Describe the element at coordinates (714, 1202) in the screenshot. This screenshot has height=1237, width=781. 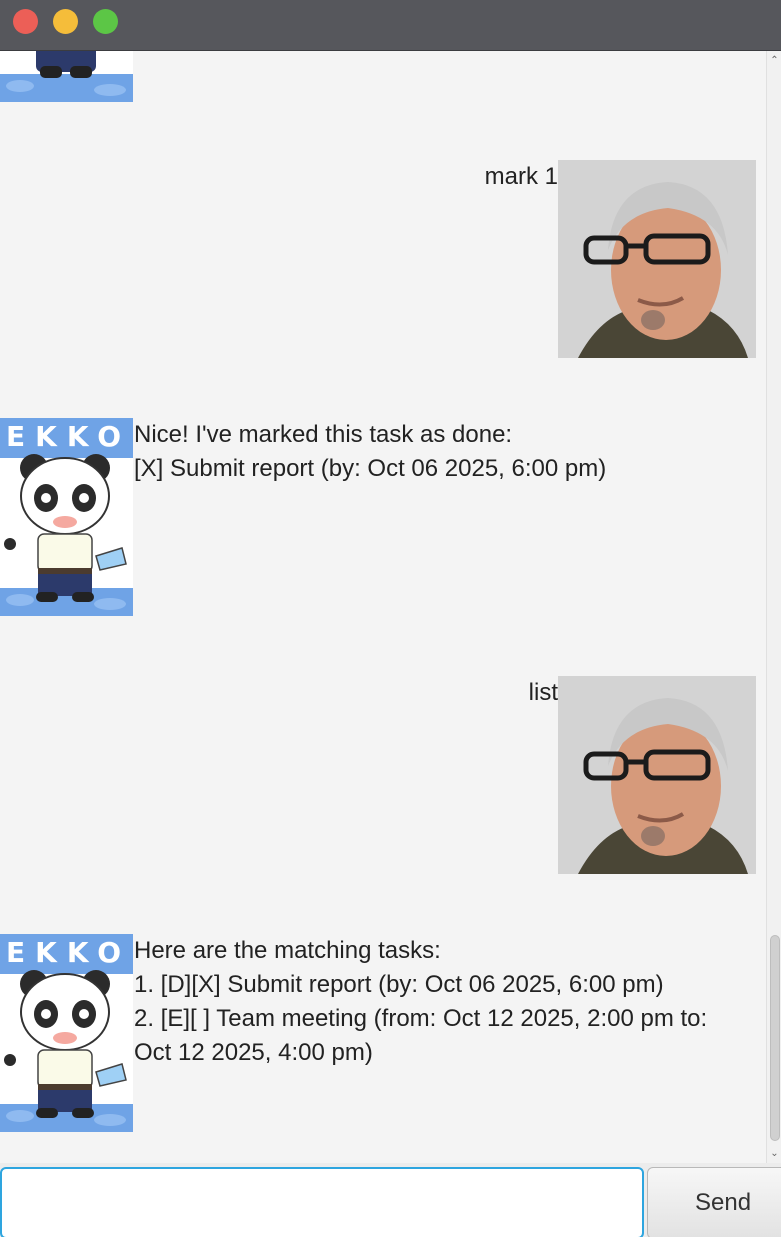
I see `send-button: Send` at that location.